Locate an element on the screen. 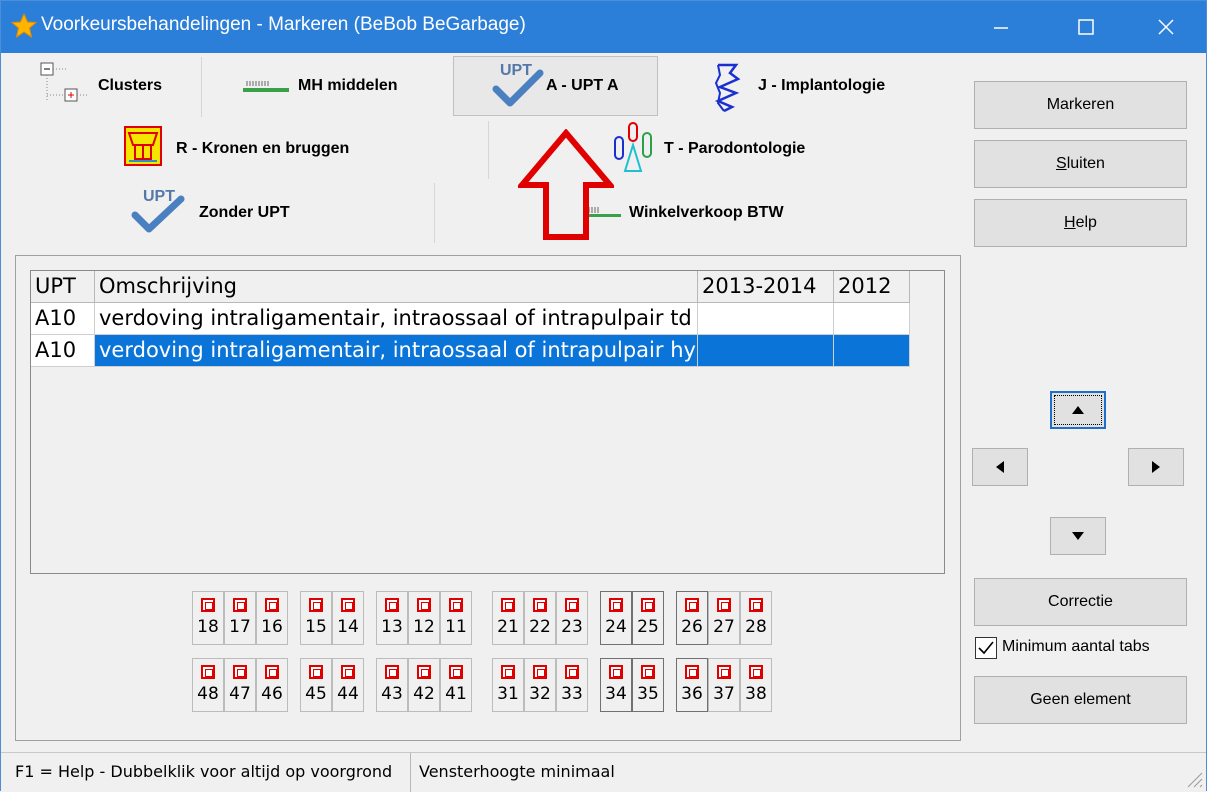  tooth-upper-15: 28 is located at coordinates (756, 618).